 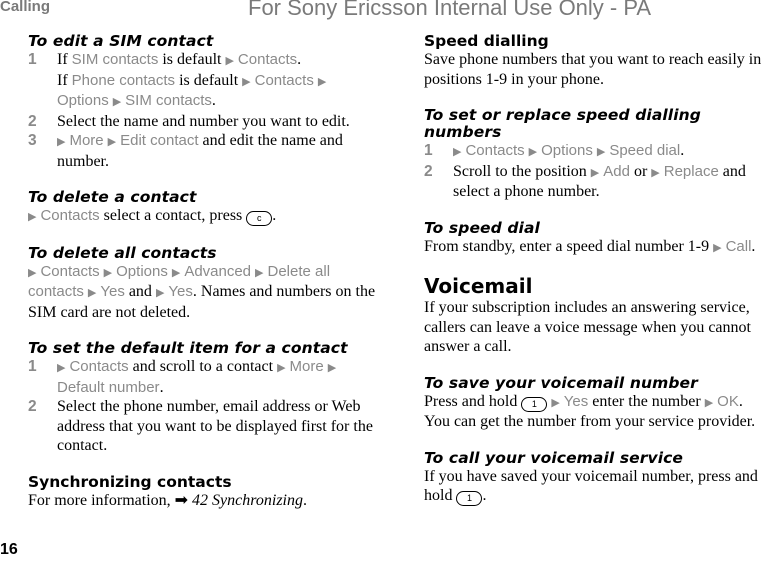 I want to click on text: enter the number, so click(x=646, y=401).